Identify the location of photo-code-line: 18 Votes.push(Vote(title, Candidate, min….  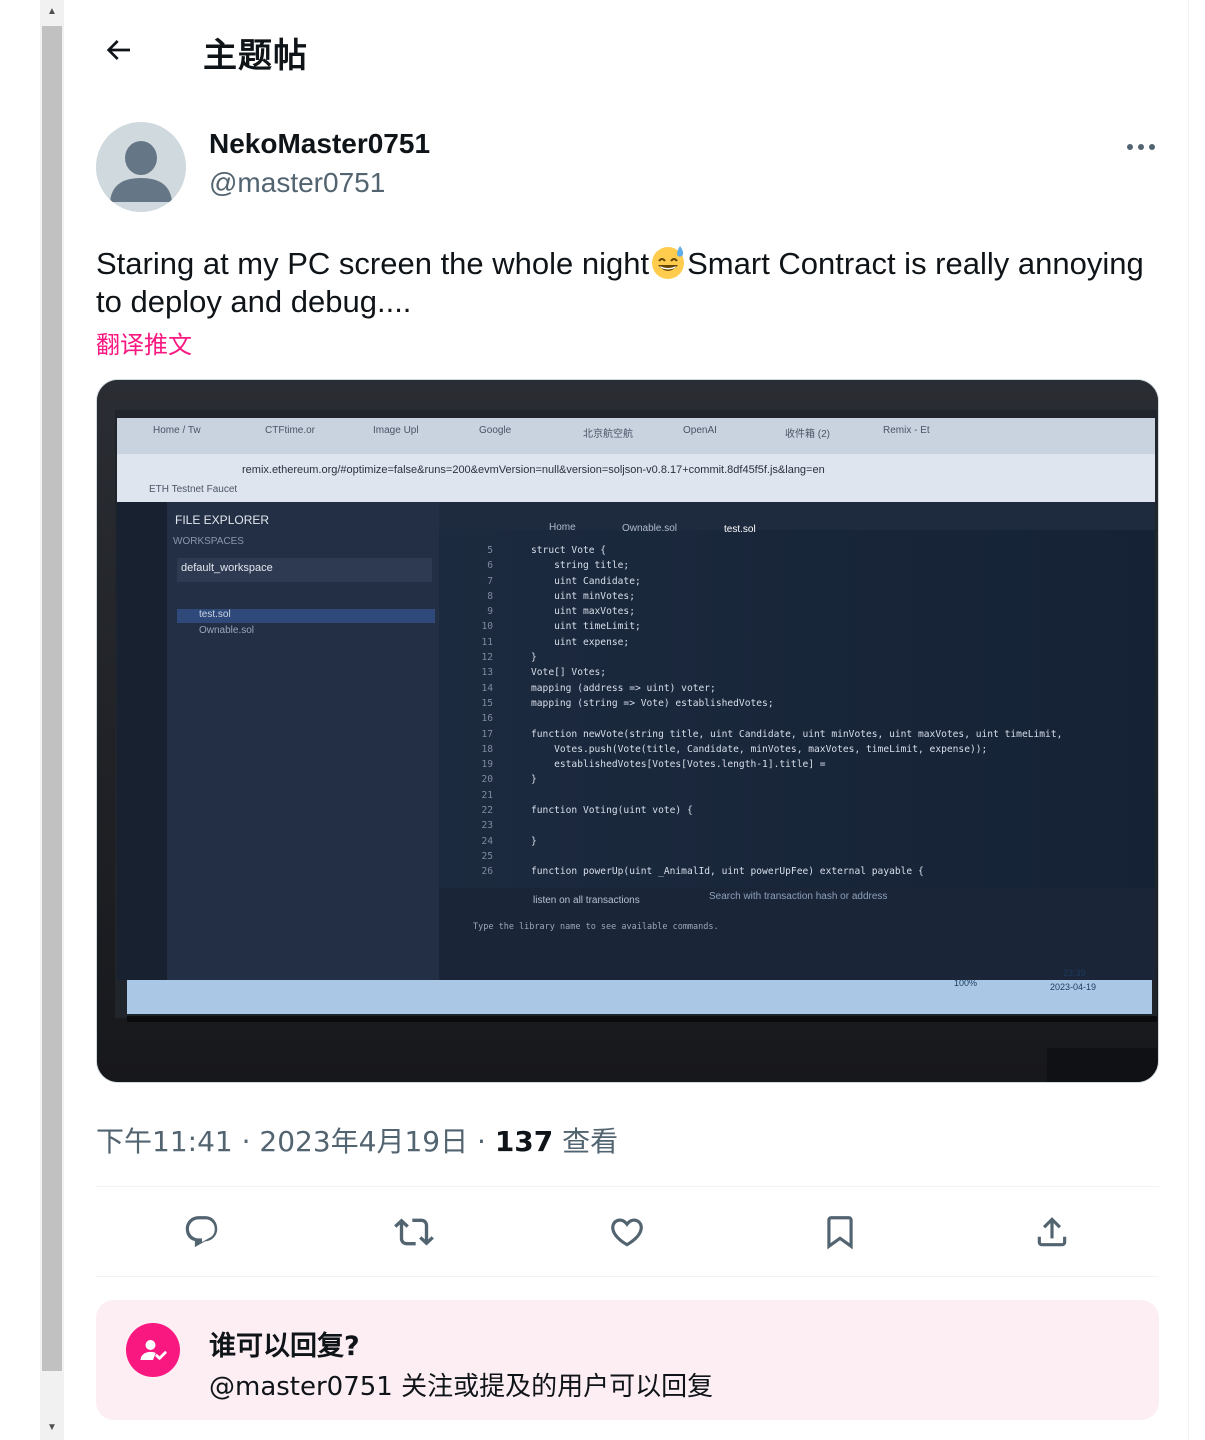
(807, 749).